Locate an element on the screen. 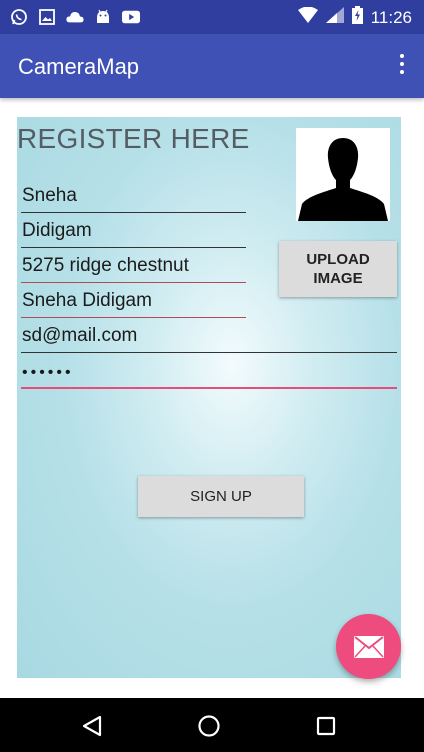 Image resolution: width=424 pixels, height=752 pixels. page-title: REGISTER HERE is located at coordinates (133, 138).